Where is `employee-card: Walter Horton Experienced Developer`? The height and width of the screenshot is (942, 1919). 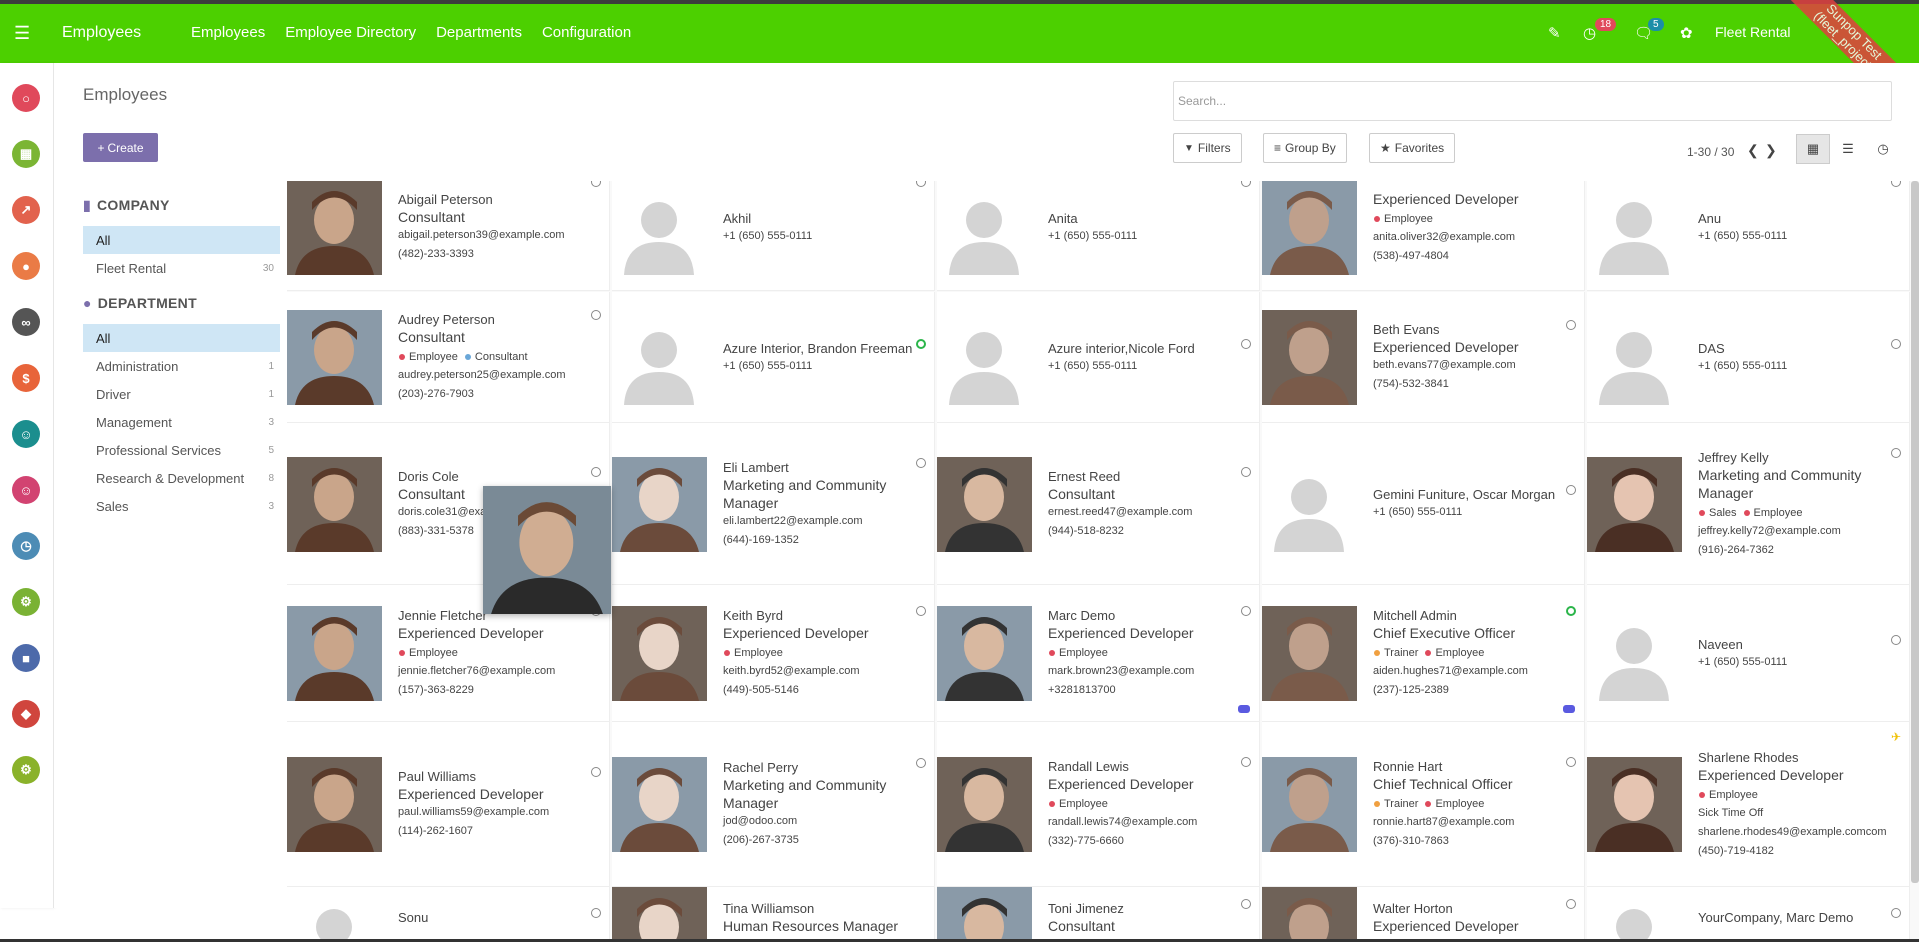 employee-card: Walter Horton Experienced Developer is located at coordinates (1423, 914).